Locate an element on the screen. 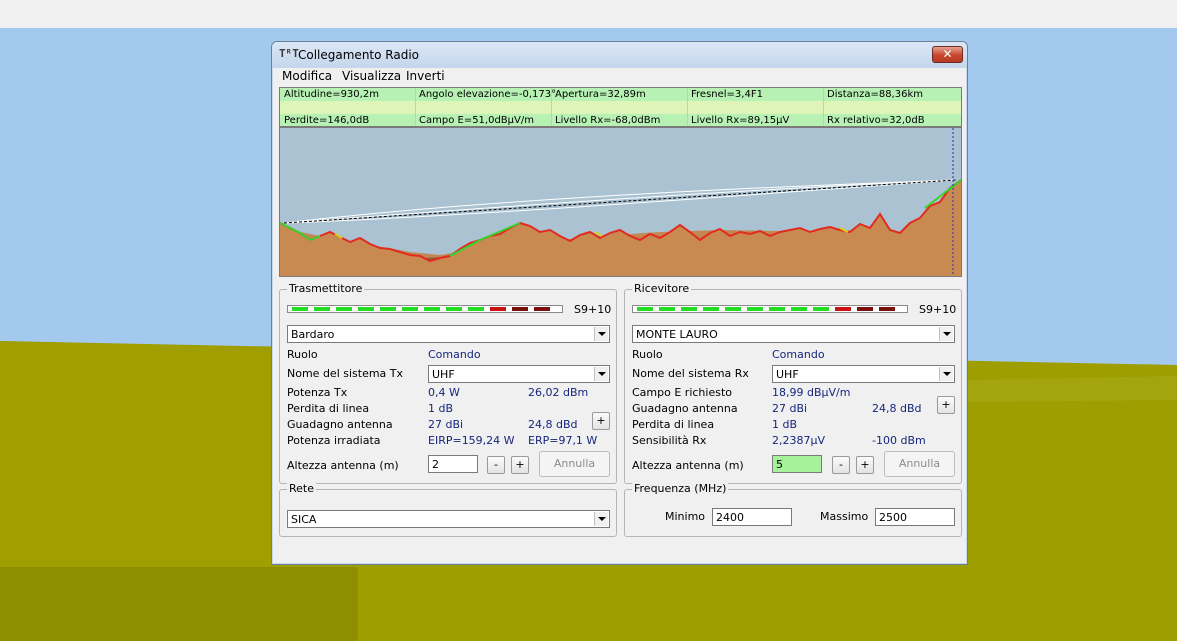 The width and height of the screenshot is (1177, 641). rx-undo-button: Annulla is located at coordinates (919, 464).